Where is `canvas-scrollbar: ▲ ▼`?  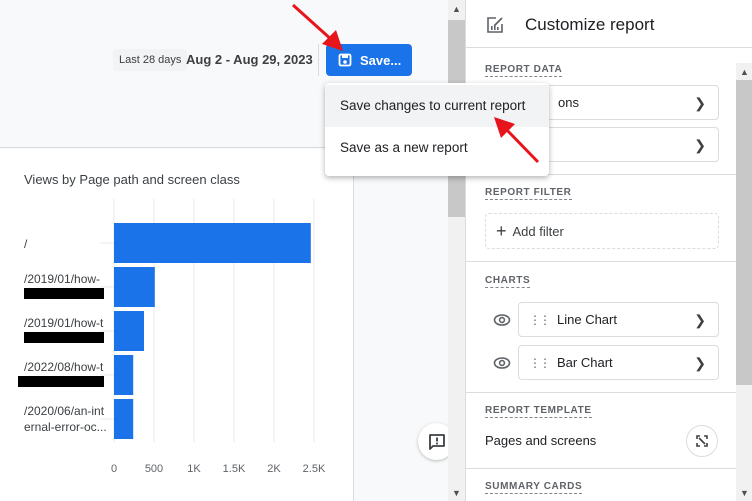 canvas-scrollbar: ▲ ▼ is located at coordinates (456, 250).